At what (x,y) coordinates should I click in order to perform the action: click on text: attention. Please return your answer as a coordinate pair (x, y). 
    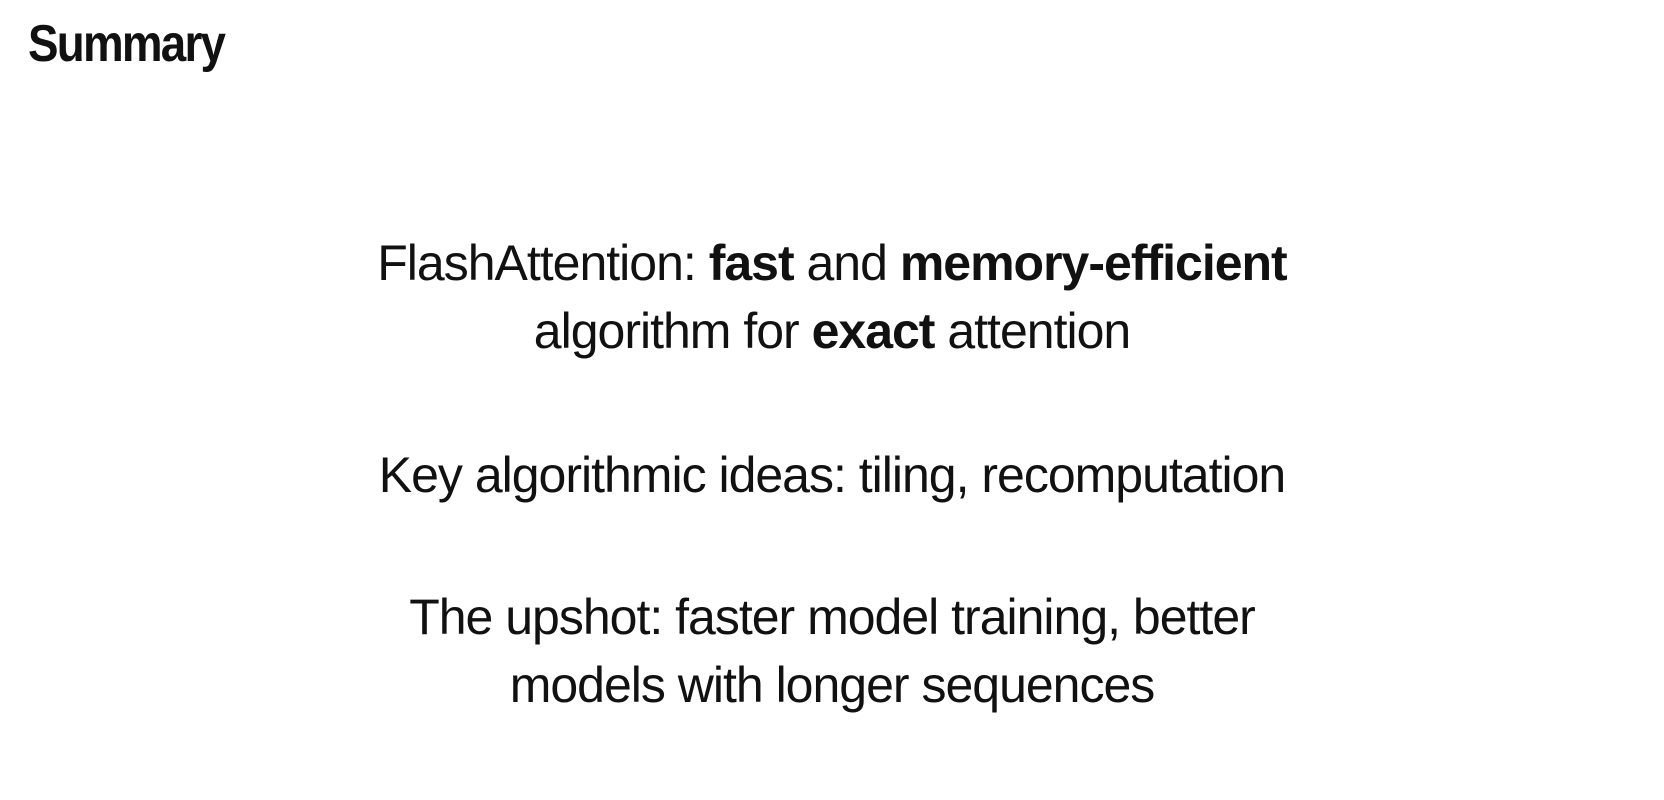
    Looking at the image, I should click on (1032, 331).